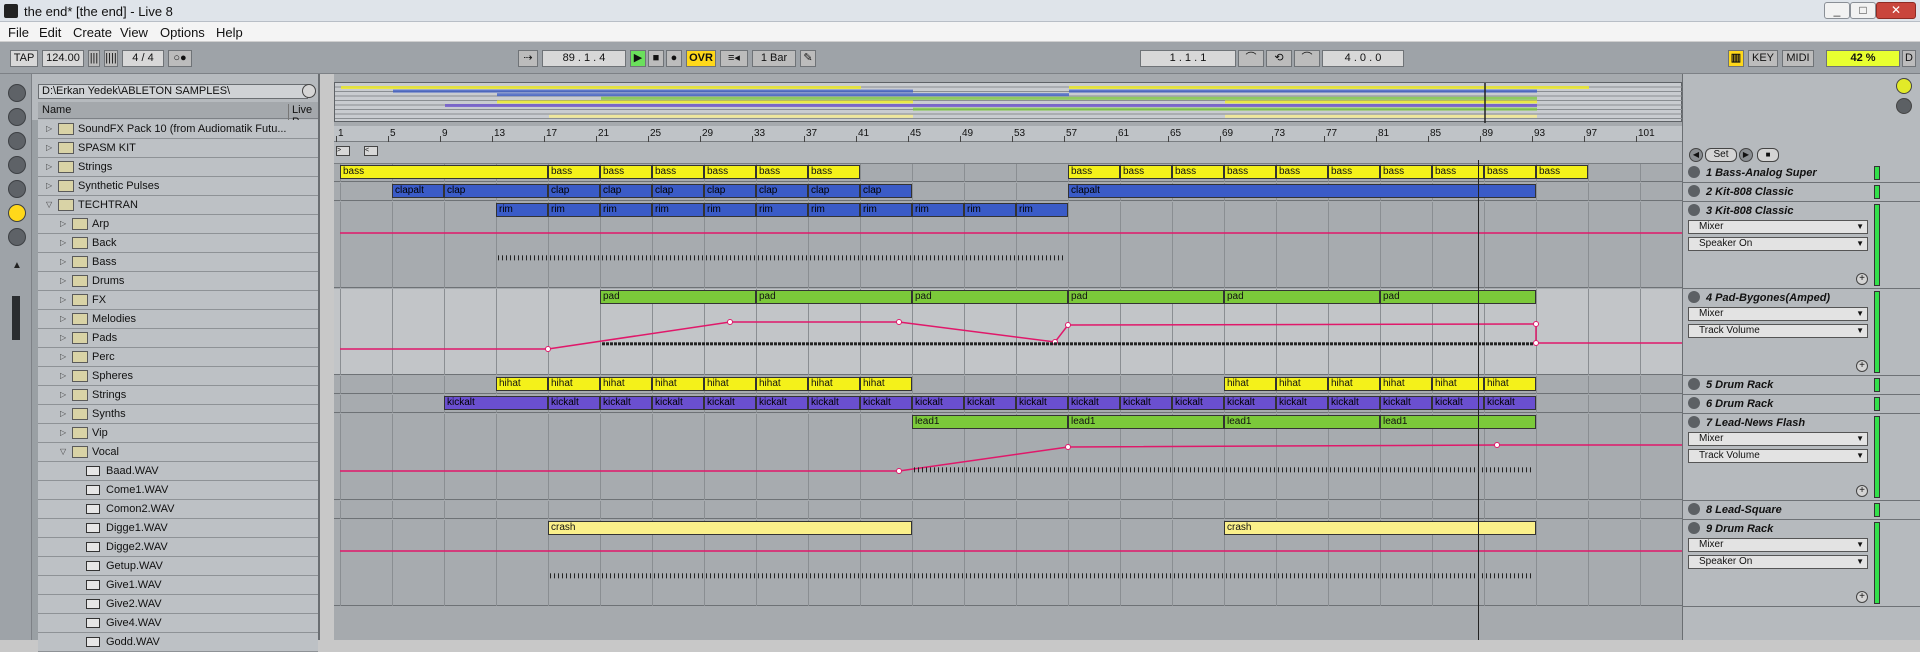 This screenshot has width=1920, height=652. What do you see at coordinates (1768, 155) in the screenshot?
I see `record-automation-icon: ■` at bounding box center [1768, 155].